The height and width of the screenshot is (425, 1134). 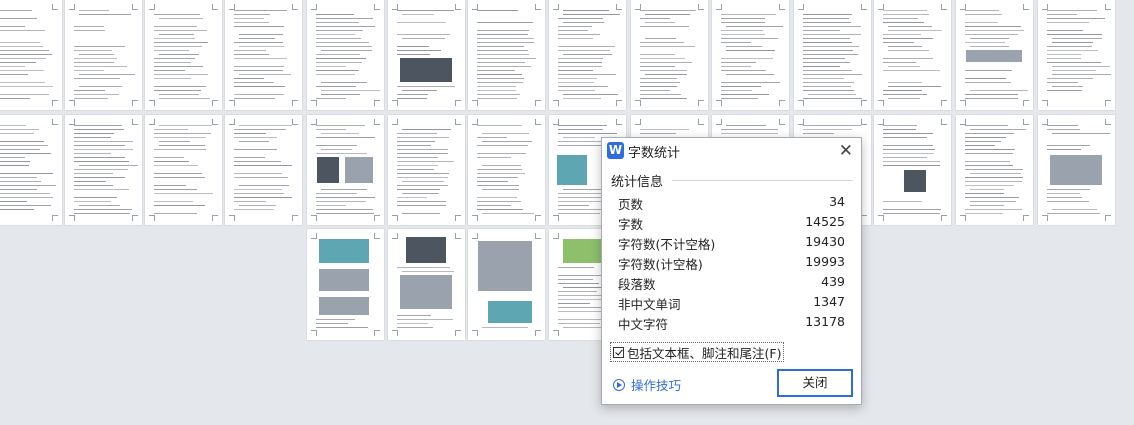 I want to click on stat-label: 页数, so click(x=631, y=204).